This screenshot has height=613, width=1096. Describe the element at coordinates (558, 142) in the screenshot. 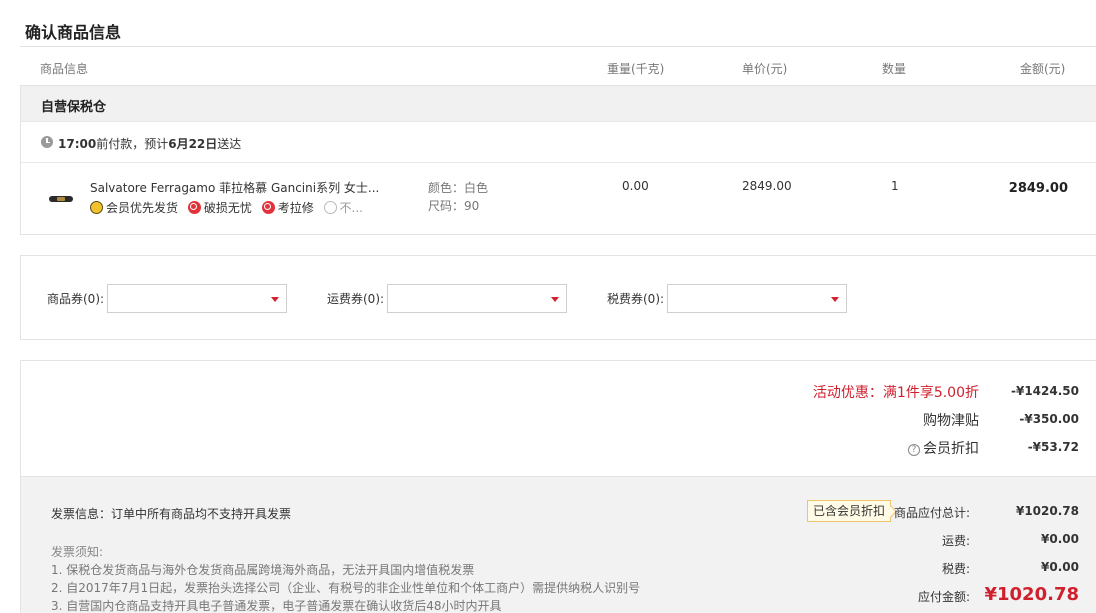

I see `delivery-info: 17:00前付款，预计6月22日送达` at that location.